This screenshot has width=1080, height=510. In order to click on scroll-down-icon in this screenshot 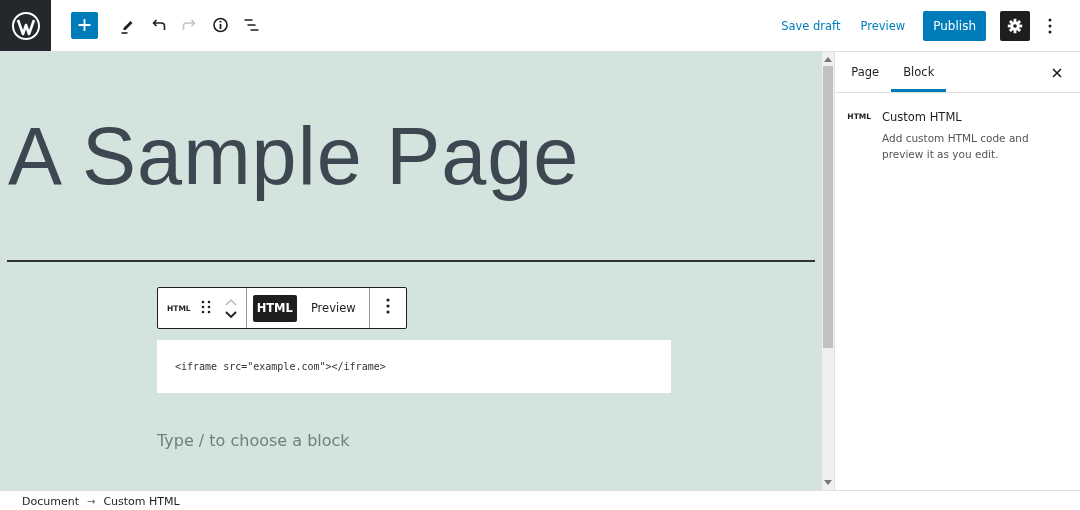, I will do `click(827, 482)`.